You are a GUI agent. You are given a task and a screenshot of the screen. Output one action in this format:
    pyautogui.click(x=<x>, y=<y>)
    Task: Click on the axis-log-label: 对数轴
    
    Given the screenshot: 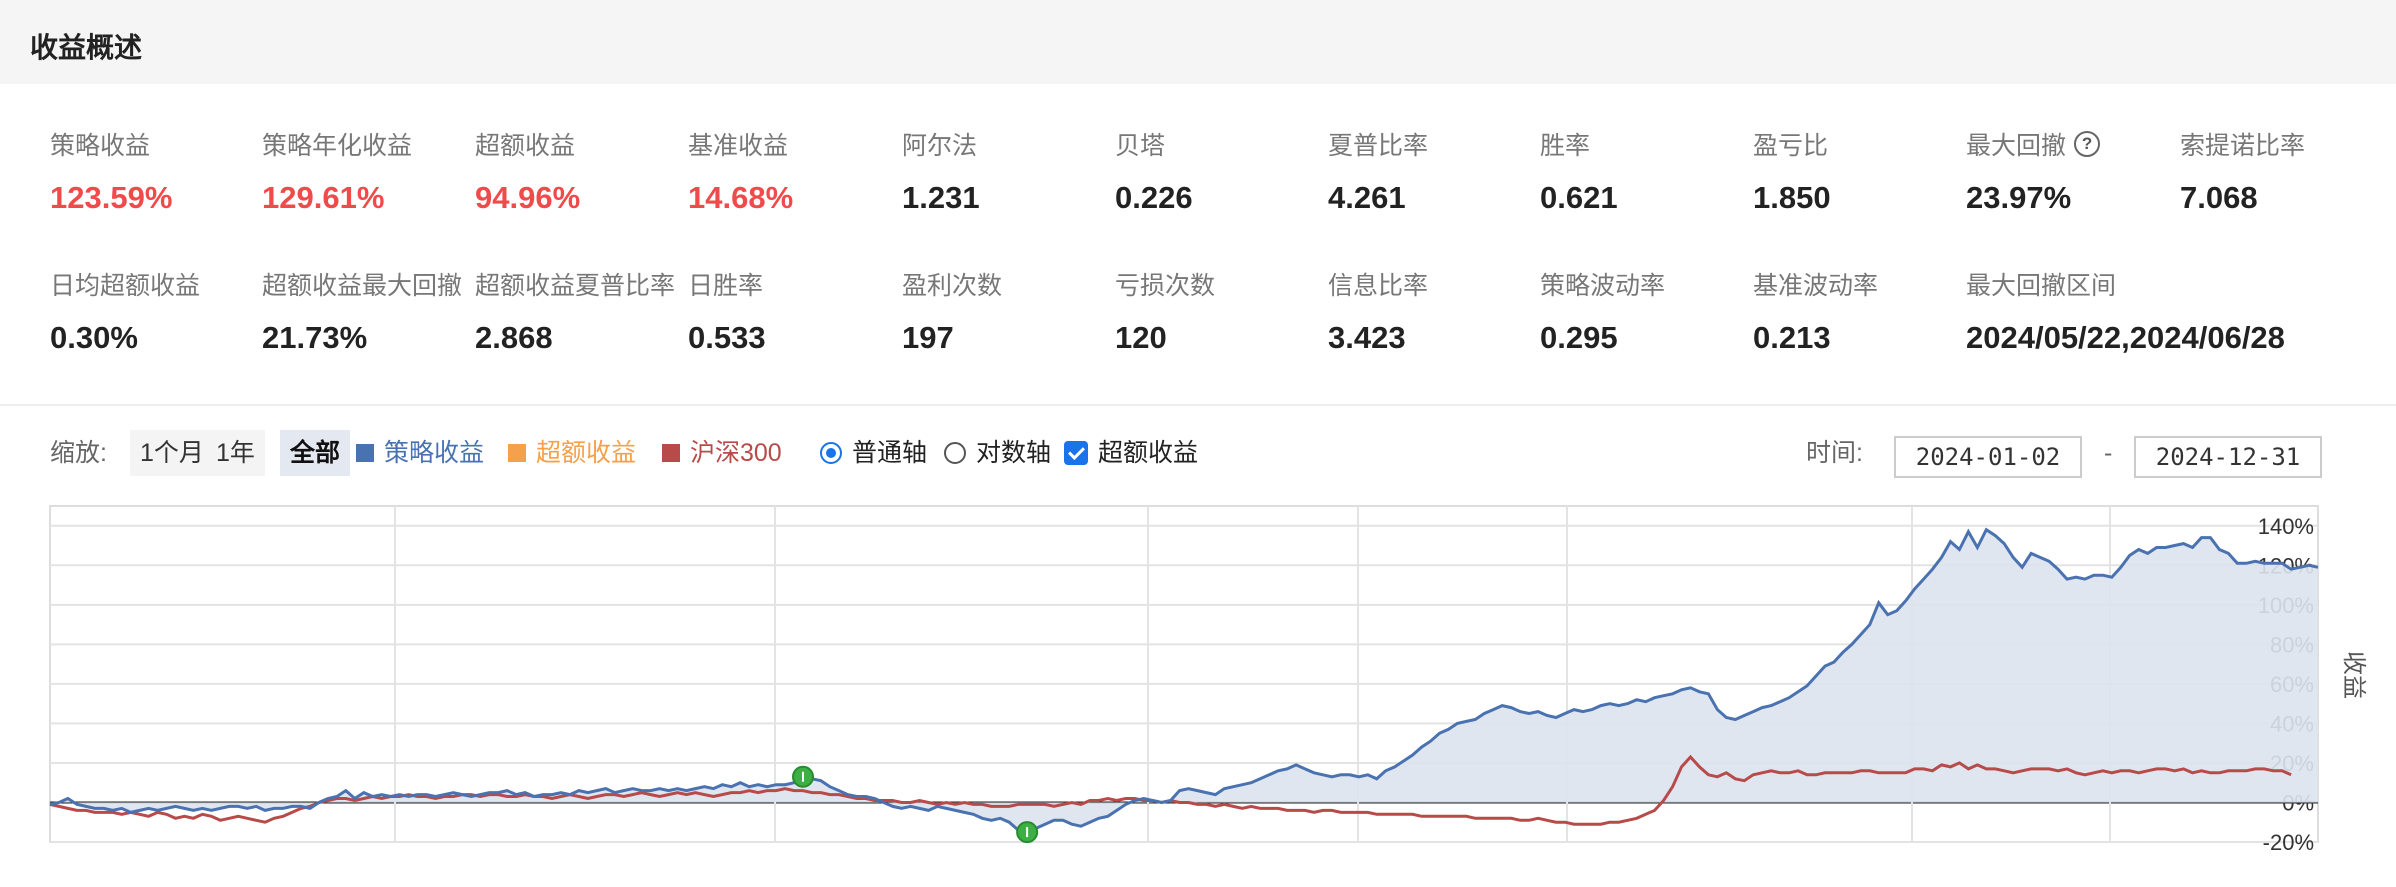 What is the action you would take?
    pyautogui.click(x=1014, y=453)
    